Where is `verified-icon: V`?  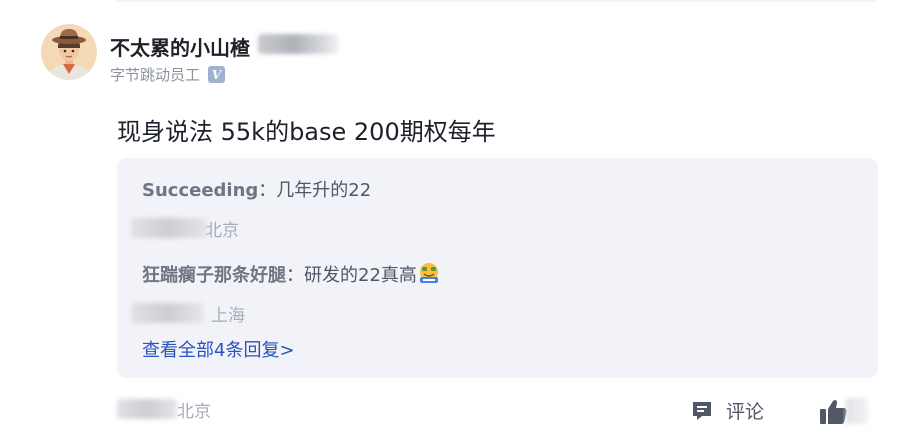
verified-icon: V is located at coordinates (217, 74).